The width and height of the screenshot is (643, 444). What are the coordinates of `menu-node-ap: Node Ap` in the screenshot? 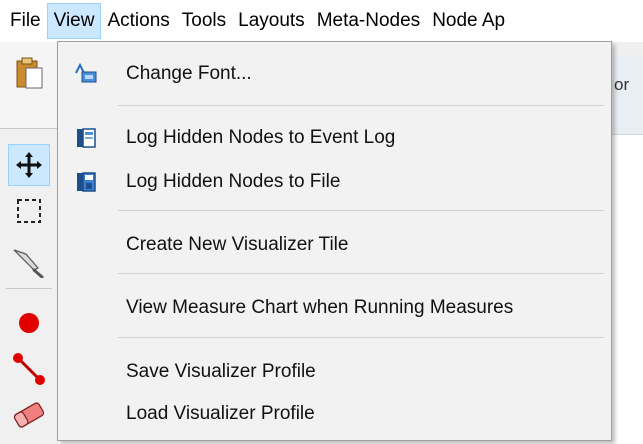 It's located at (468, 21).